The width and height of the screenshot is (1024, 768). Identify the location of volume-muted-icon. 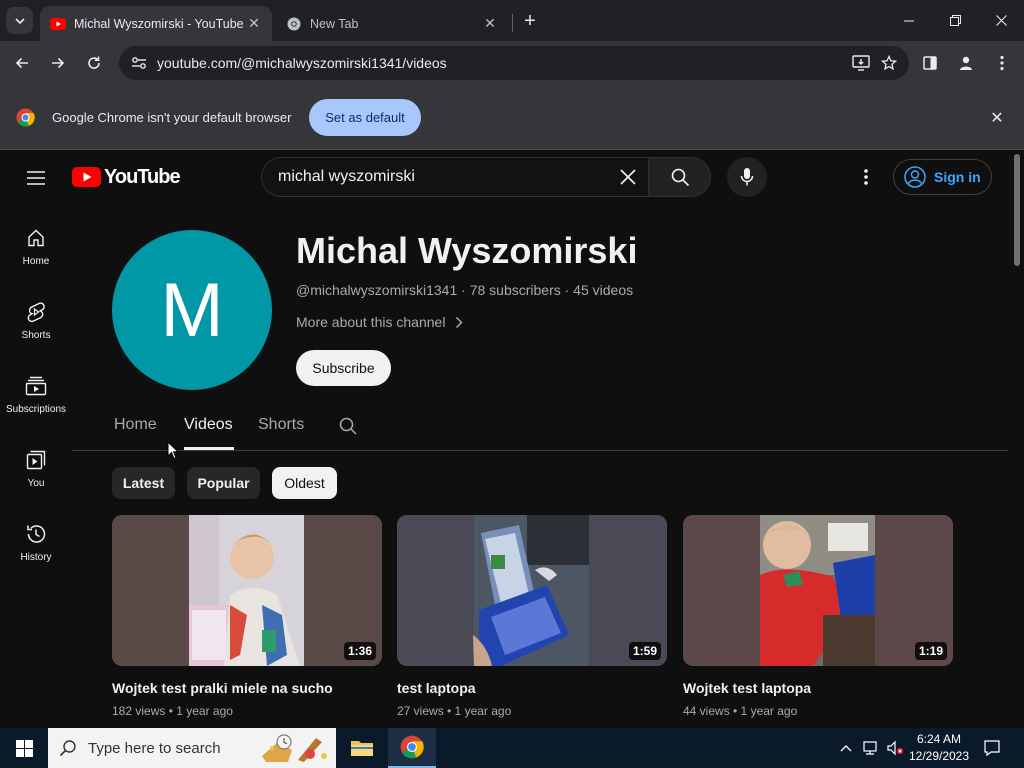
(895, 748).